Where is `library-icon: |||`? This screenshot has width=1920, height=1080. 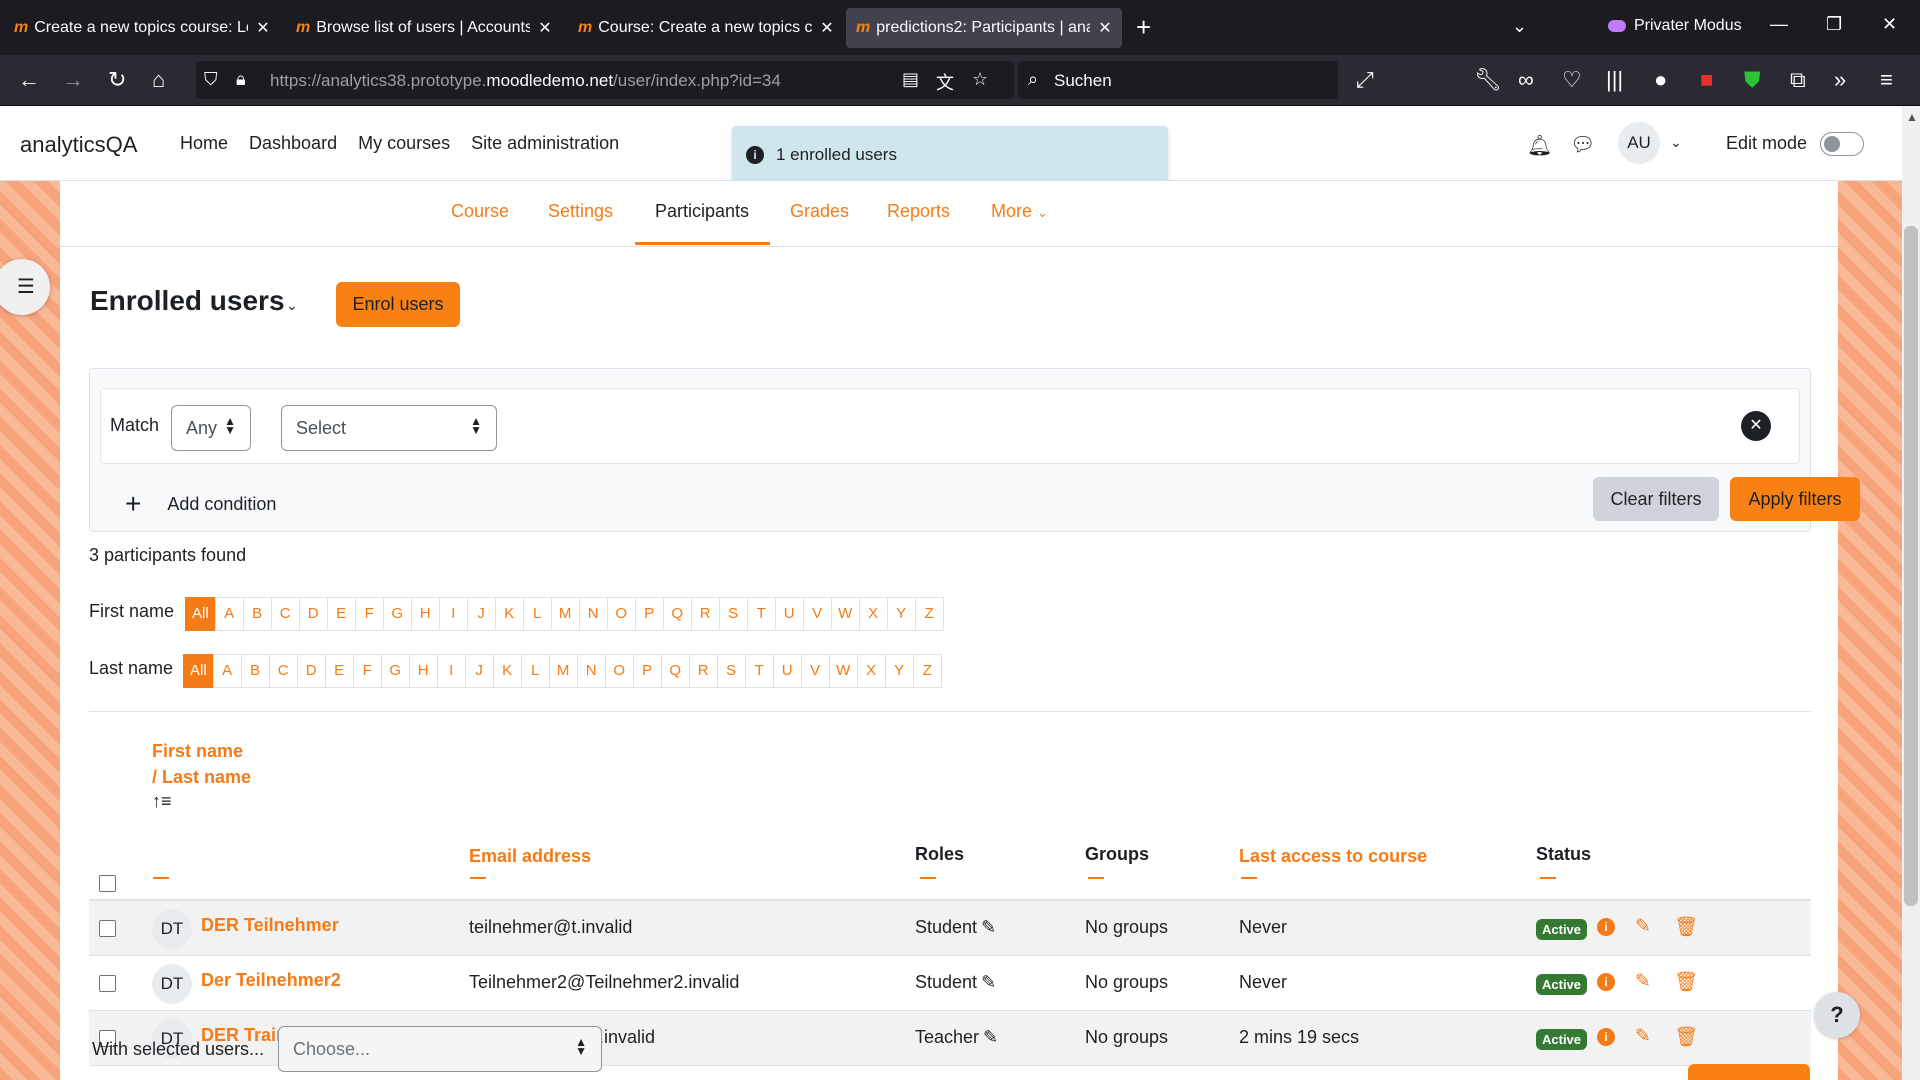 library-icon: ||| is located at coordinates (1614, 80).